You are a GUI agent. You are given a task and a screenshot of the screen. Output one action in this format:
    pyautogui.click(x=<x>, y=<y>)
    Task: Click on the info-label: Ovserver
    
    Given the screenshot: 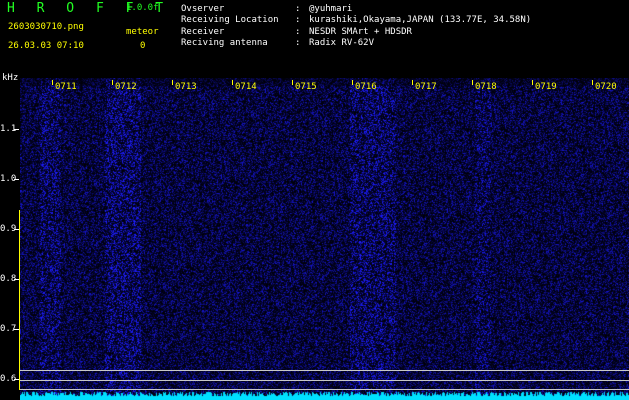 What is the action you would take?
    pyautogui.click(x=203, y=9)
    